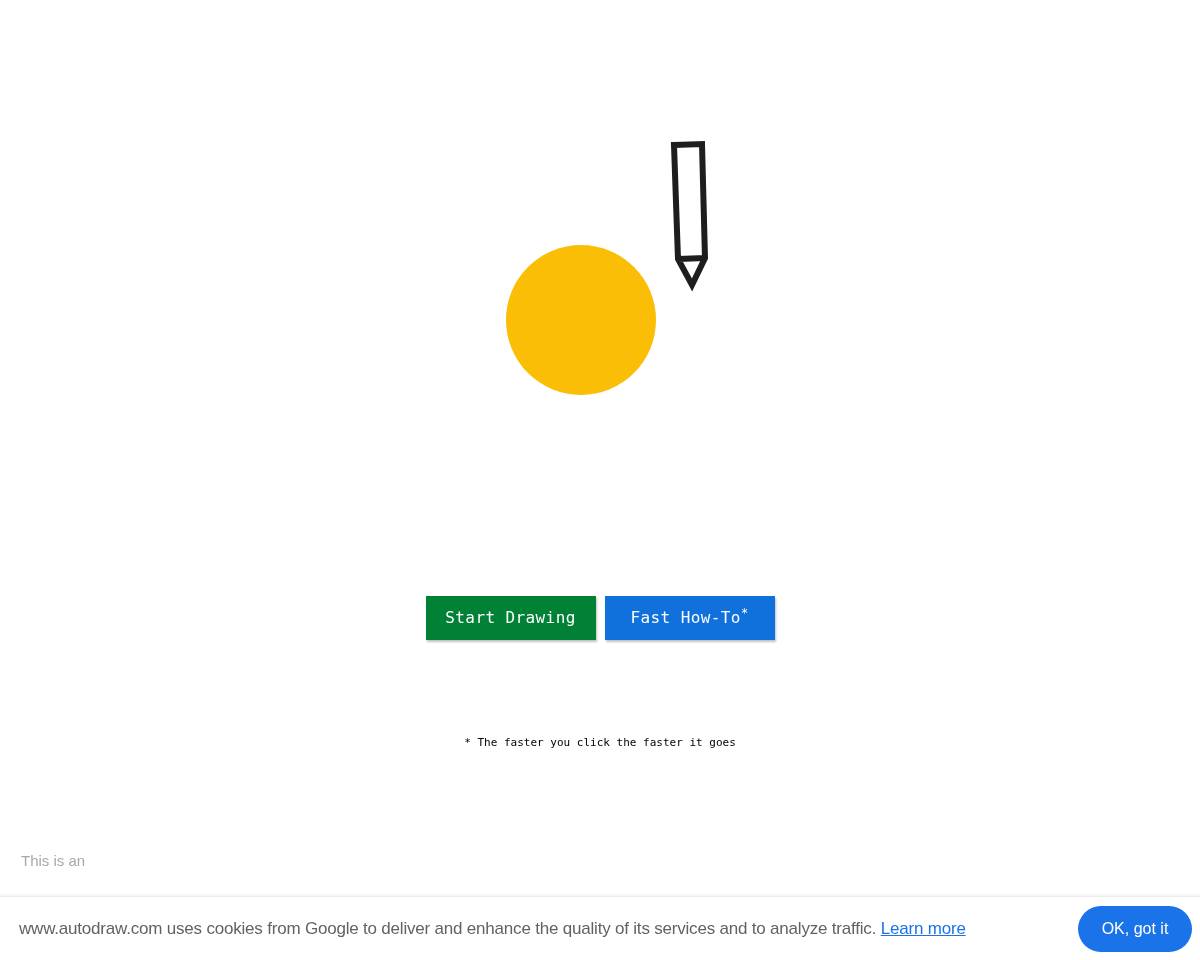 The height and width of the screenshot is (960, 1200). What do you see at coordinates (510, 618) in the screenshot?
I see `start-drawing-button: Start Drawing` at bounding box center [510, 618].